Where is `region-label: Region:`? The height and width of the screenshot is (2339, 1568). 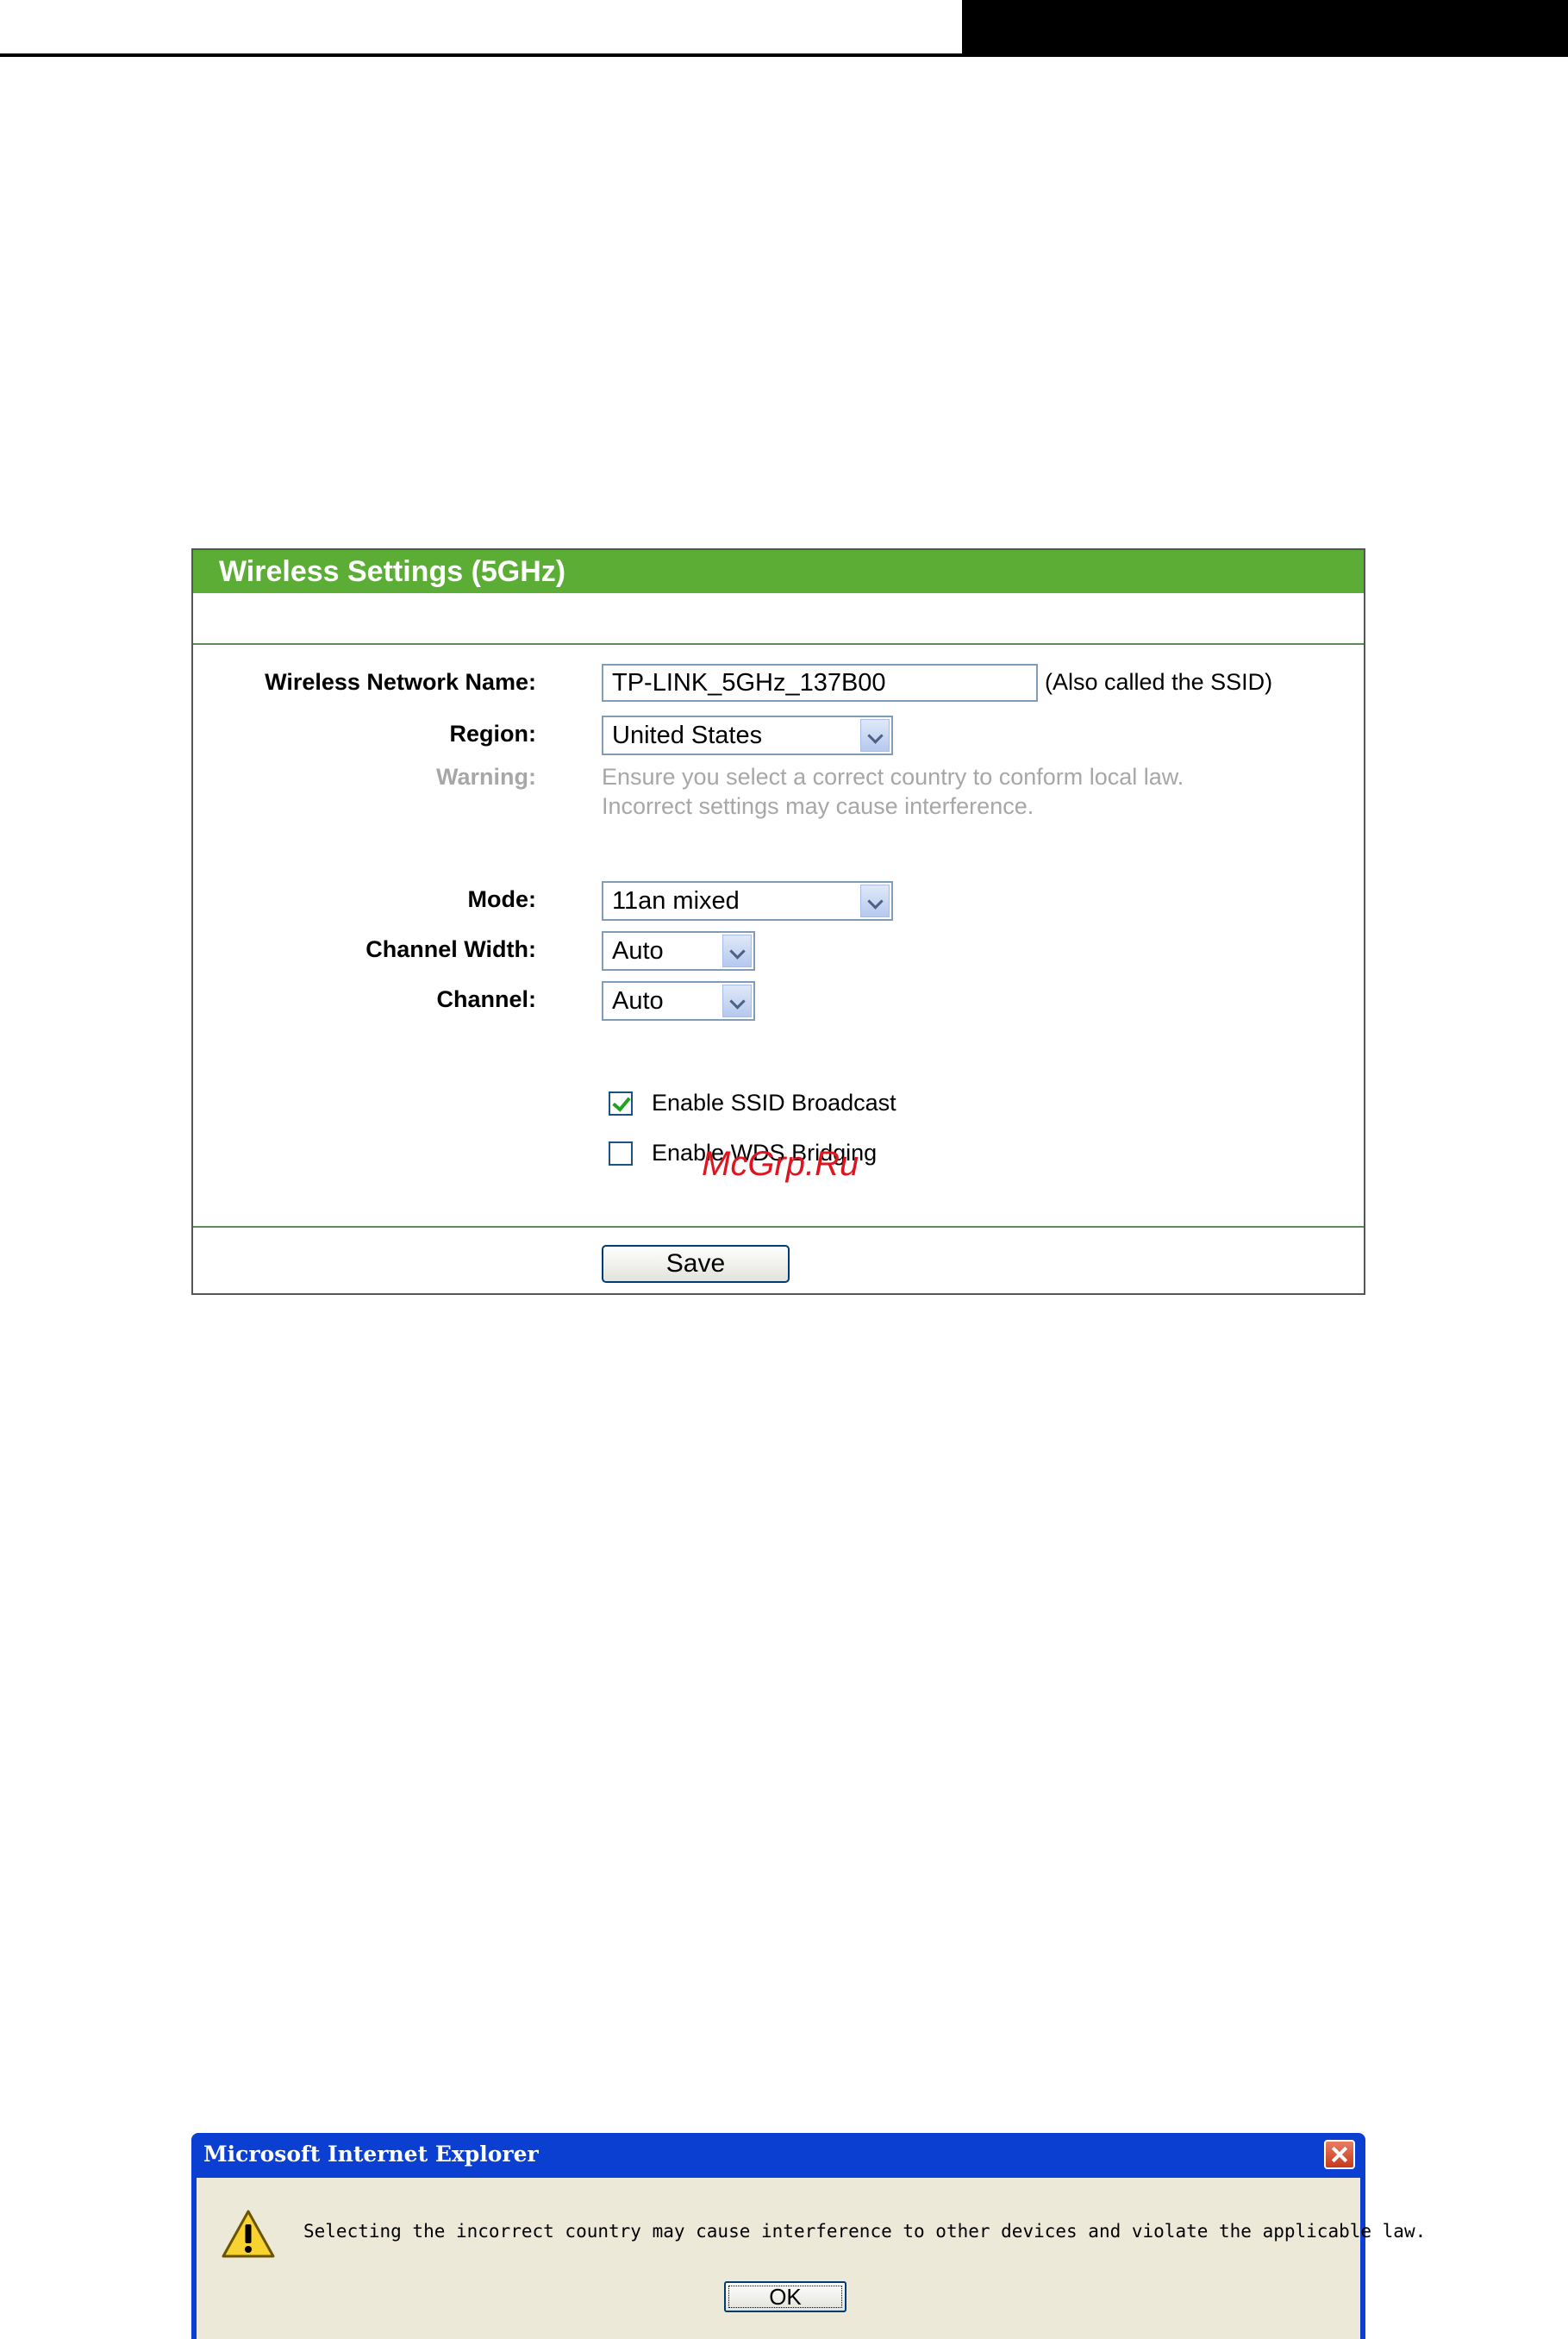 region-label: Region: is located at coordinates (493, 734).